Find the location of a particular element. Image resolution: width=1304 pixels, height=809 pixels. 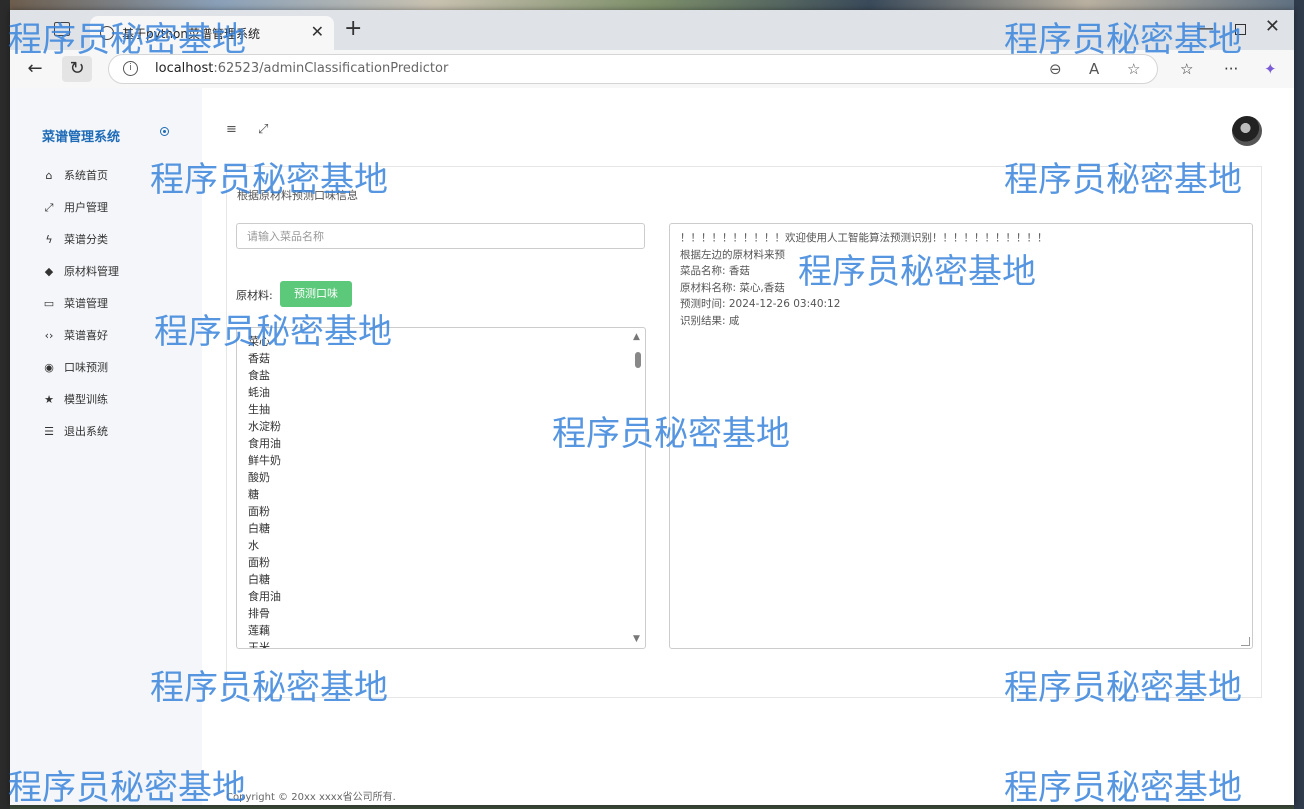

sidebar-item-taste-prediction: ◉ 口味预测 is located at coordinates (80, 376).